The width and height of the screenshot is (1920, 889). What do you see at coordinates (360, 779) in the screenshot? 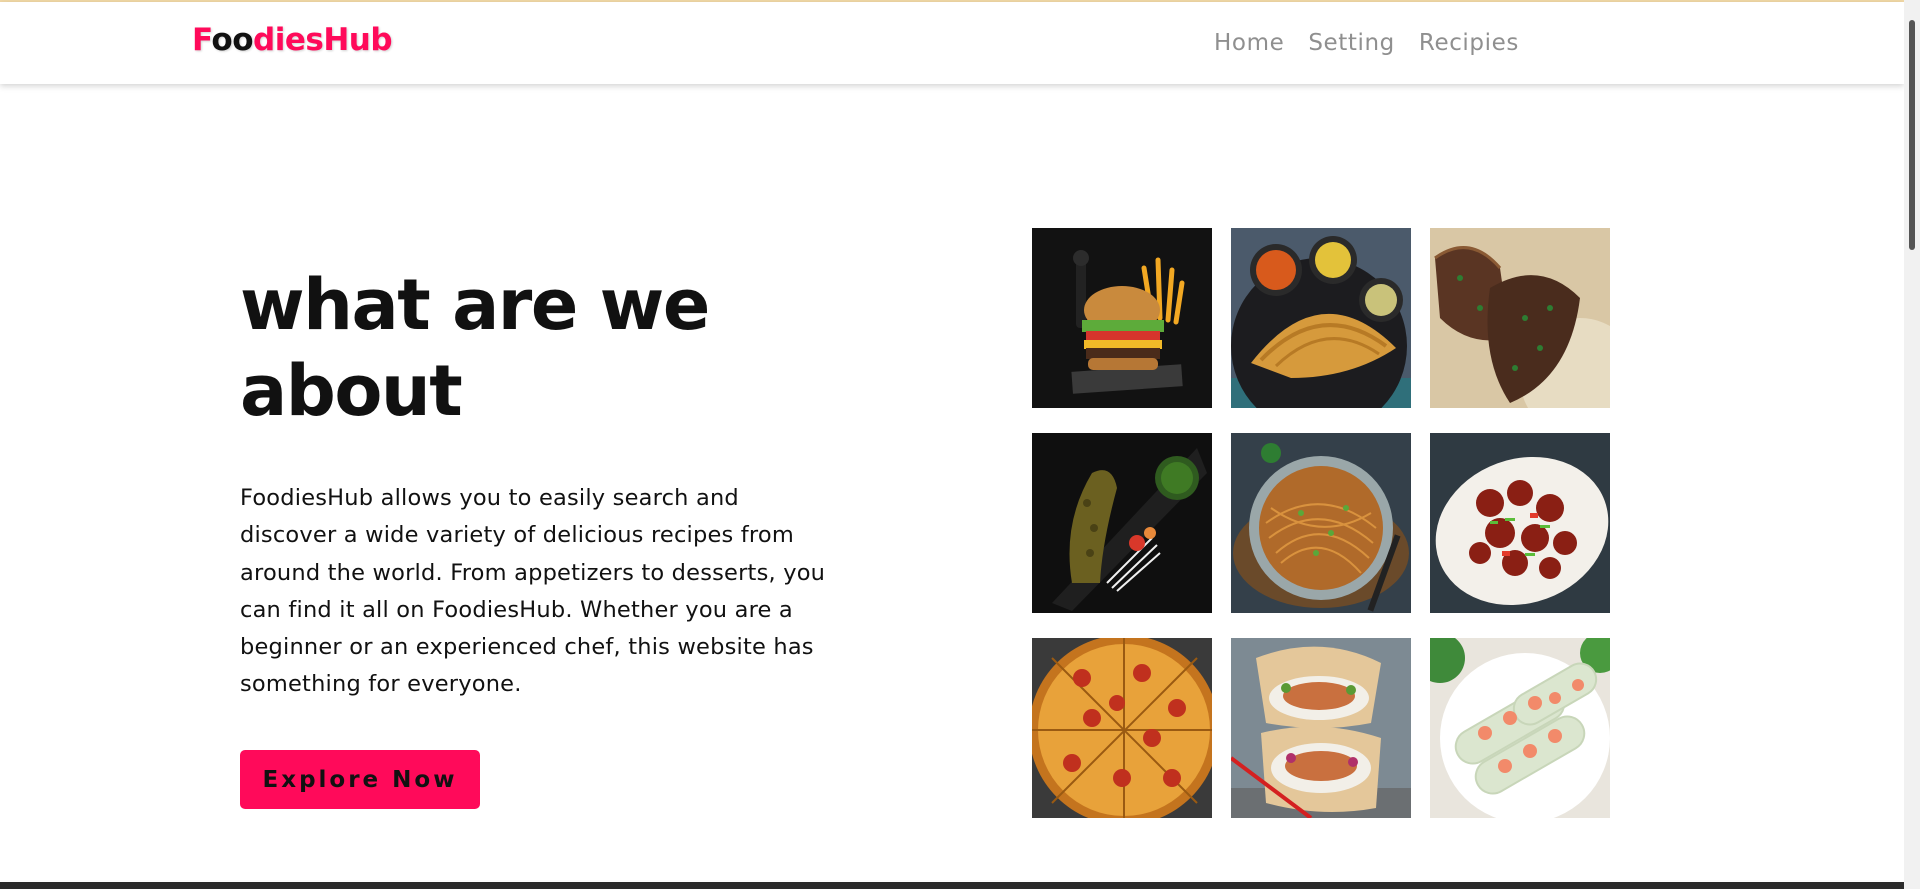
I see `explore-now-button: Explore Now` at bounding box center [360, 779].